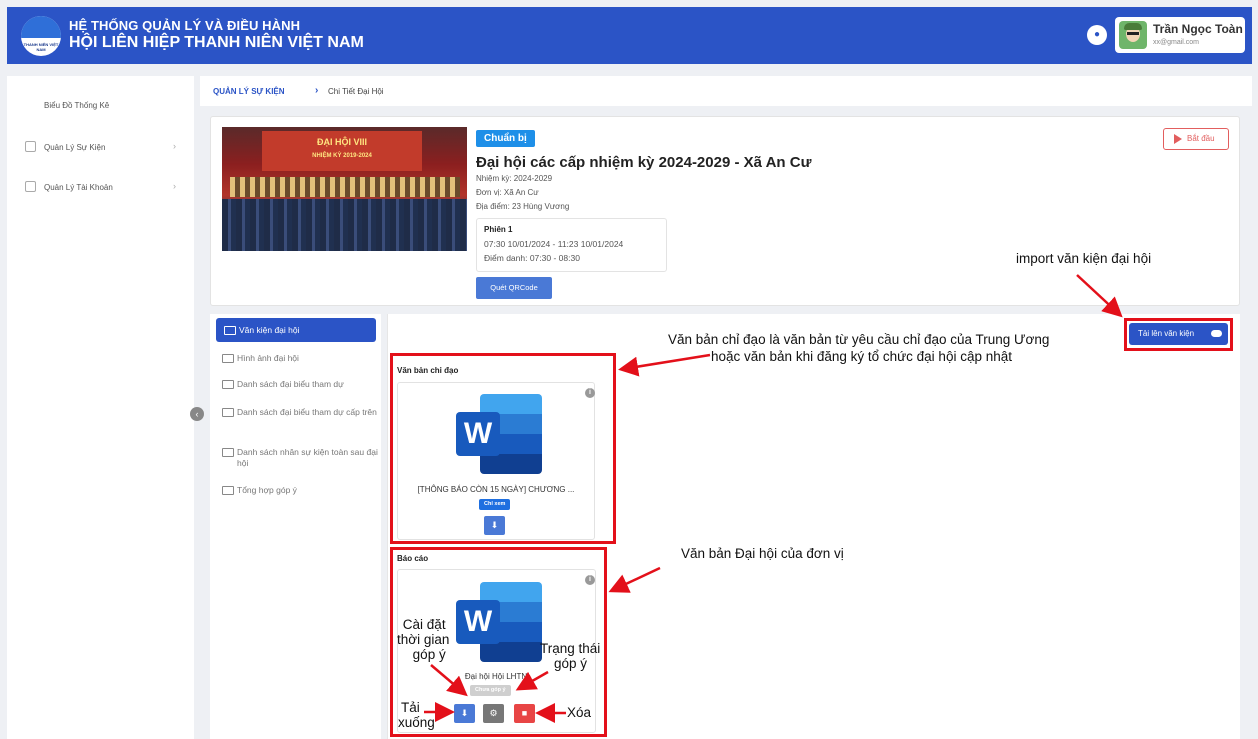 This screenshot has height=739, width=1258. What do you see at coordinates (532, 680) in the screenshot?
I see `arrow-status` at bounding box center [532, 680].